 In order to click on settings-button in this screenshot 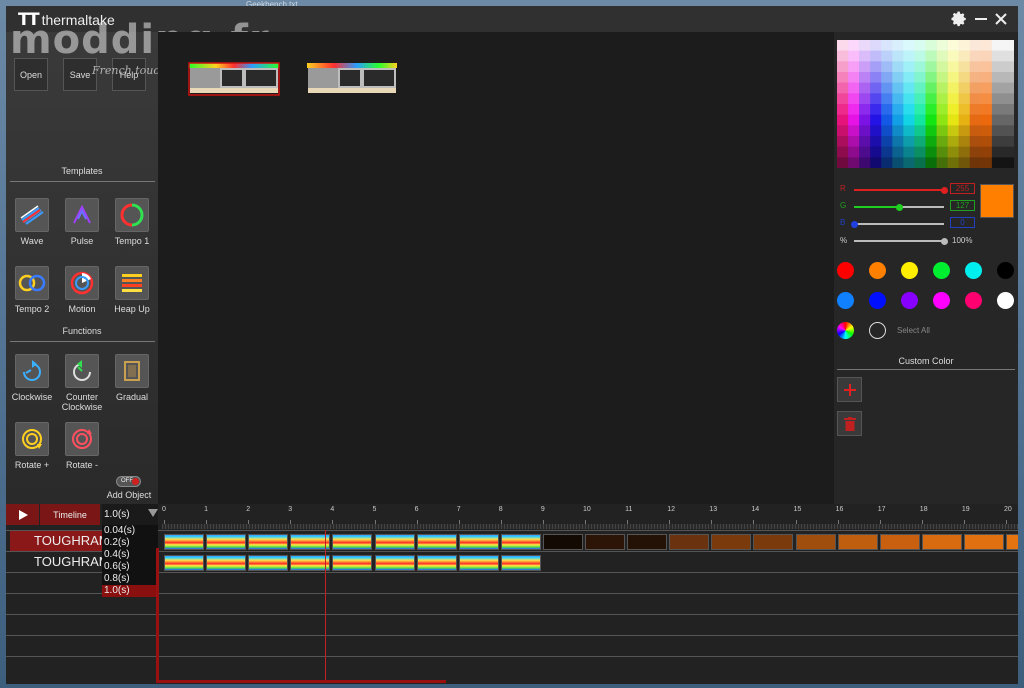, I will do `click(959, 19)`.